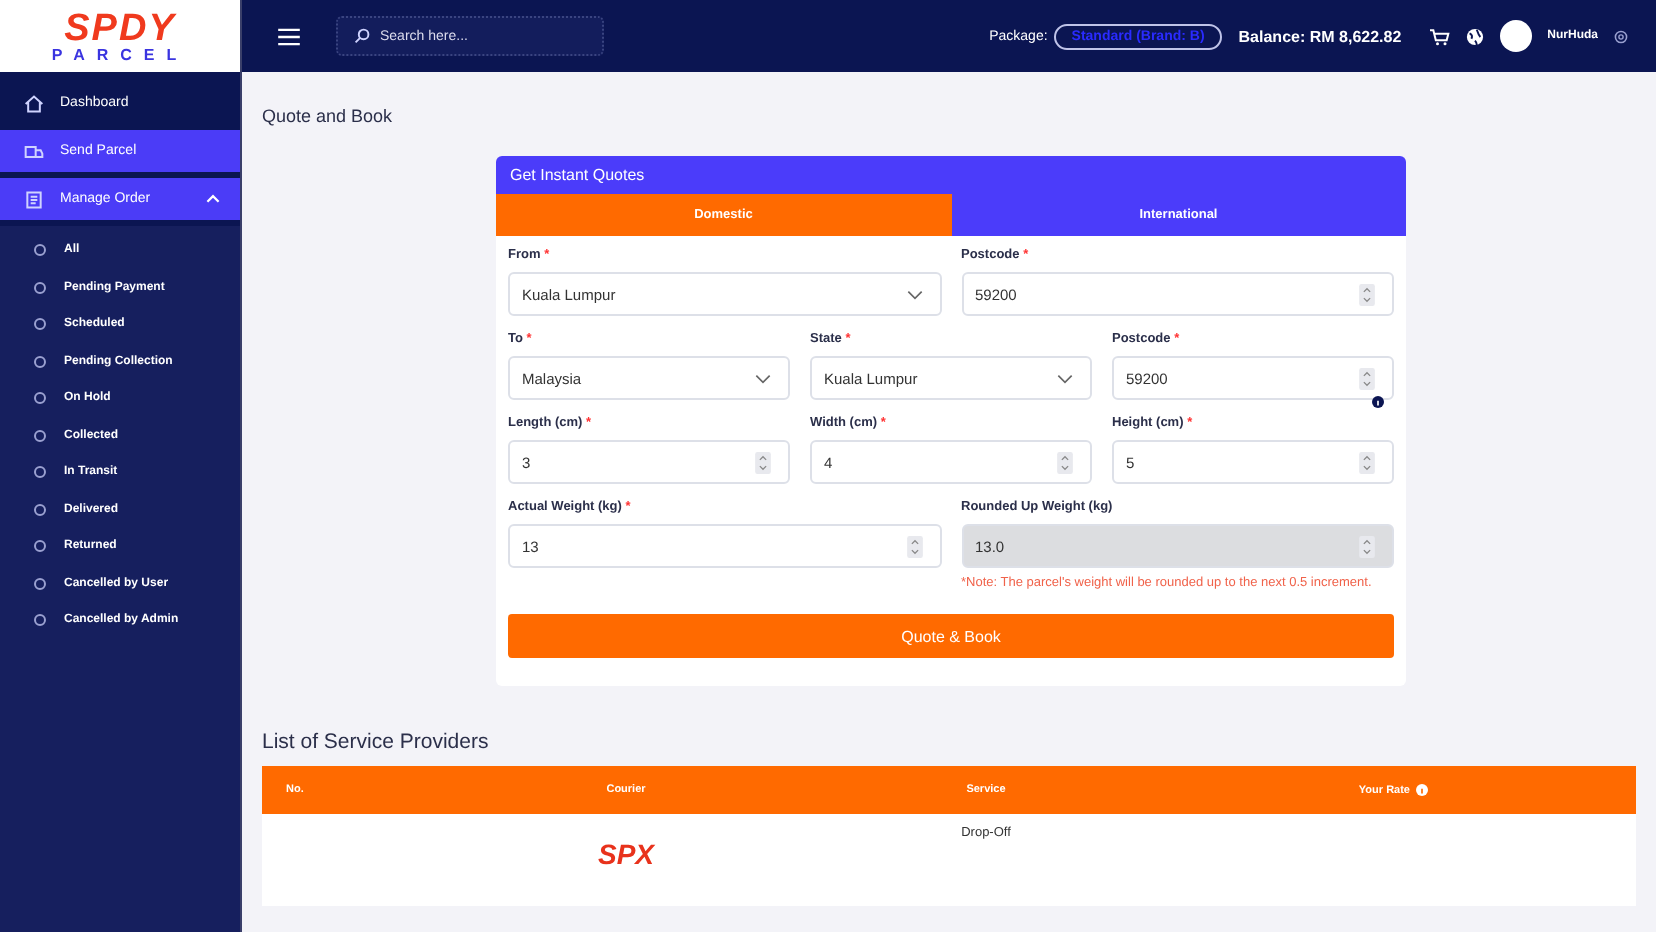 This screenshot has height=932, width=1656. What do you see at coordinates (1474, 36) in the screenshot?
I see `globe-icon` at bounding box center [1474, 36].